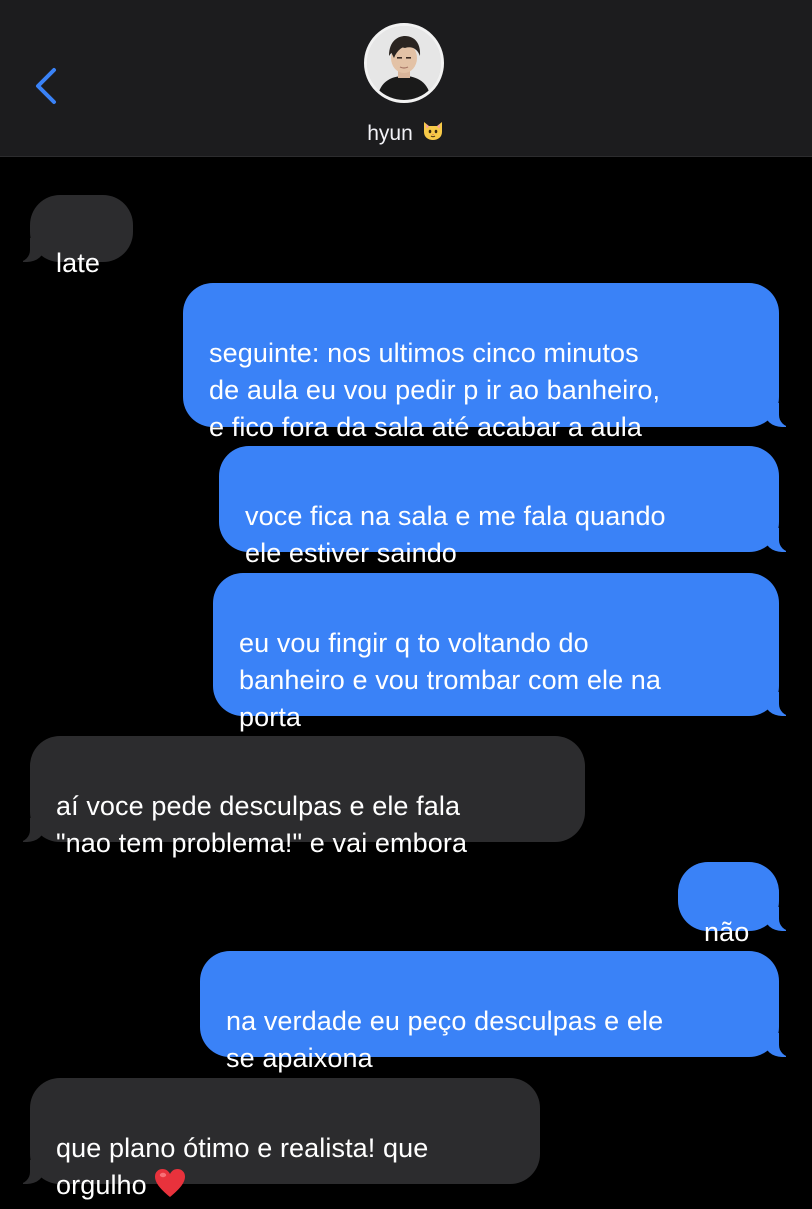 This screenshot has width=812, height=1209. What do you see at coordinates (390, 133) in the screenshot?
I see `contact-name: hyun` at bounding box center [390, 133].